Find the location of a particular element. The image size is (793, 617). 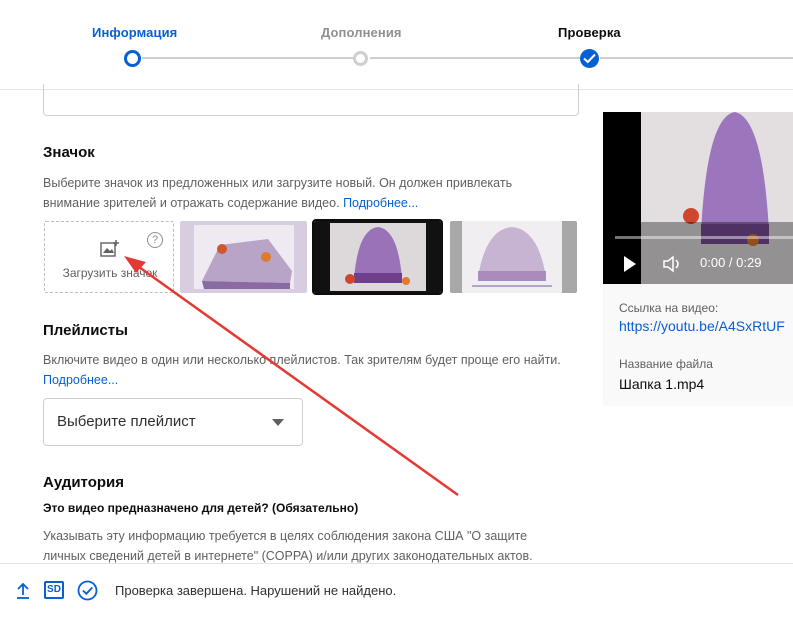

audience-heading: Аудитория is located at coordinates (83, 482).